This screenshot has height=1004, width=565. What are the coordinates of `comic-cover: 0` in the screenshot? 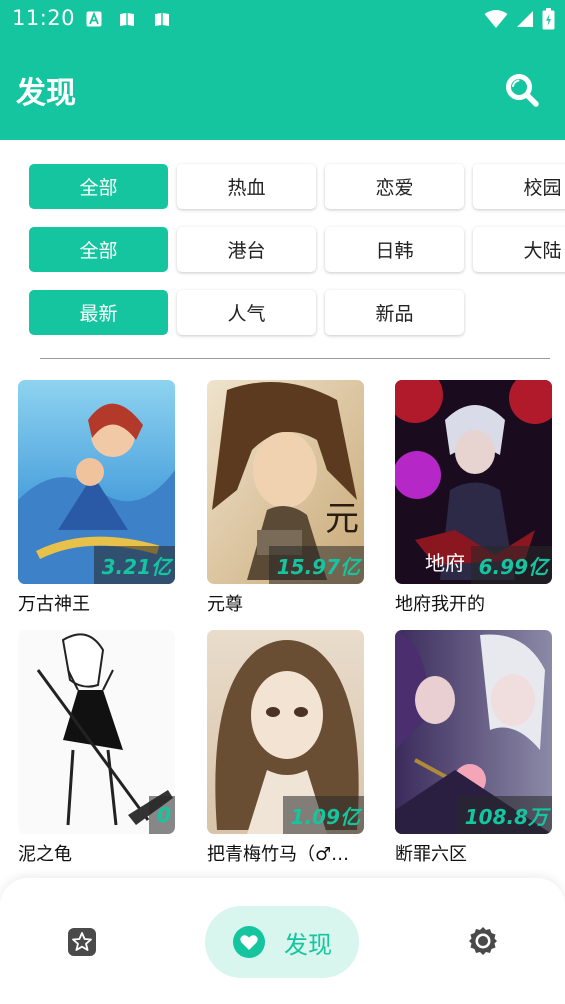 It's located at (96, 732).